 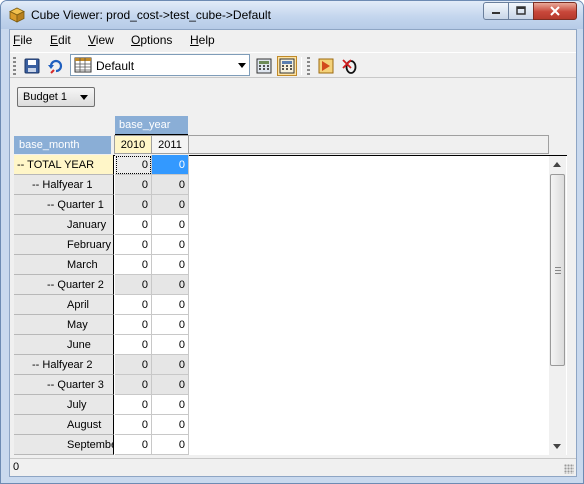 I want to click on table-row: June 0 0, so click(x=102, y=345).